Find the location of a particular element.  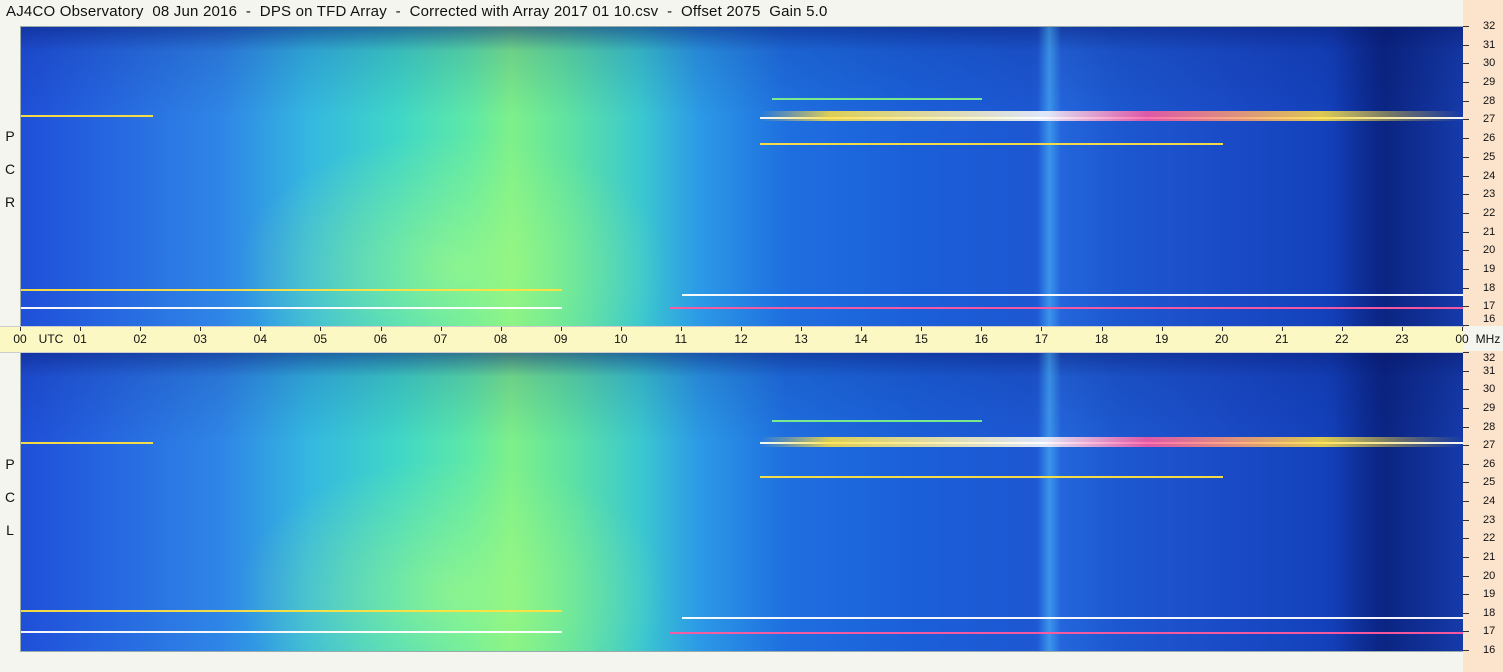

freq-tick-label: 31 is located at coordinates (1489, 44).